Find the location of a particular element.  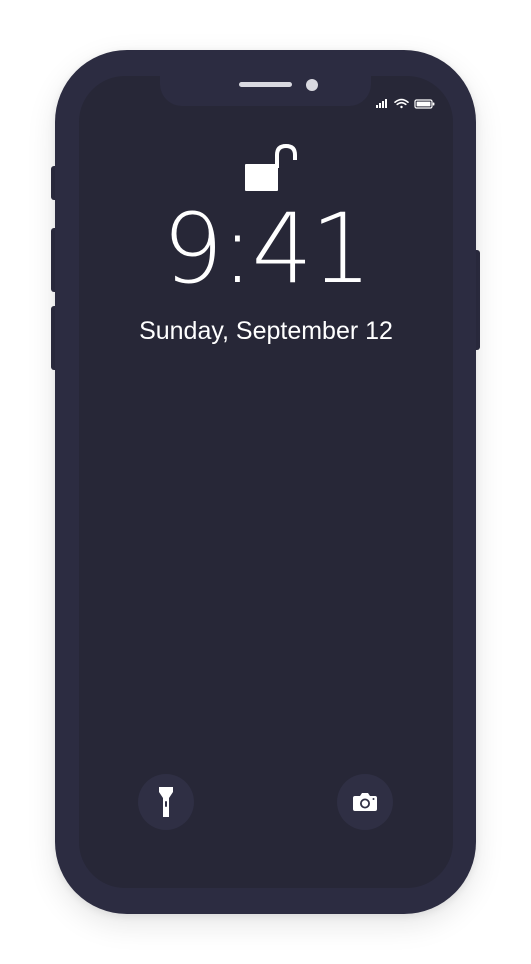

flashlight-icon is located at coordinates (166, 802).